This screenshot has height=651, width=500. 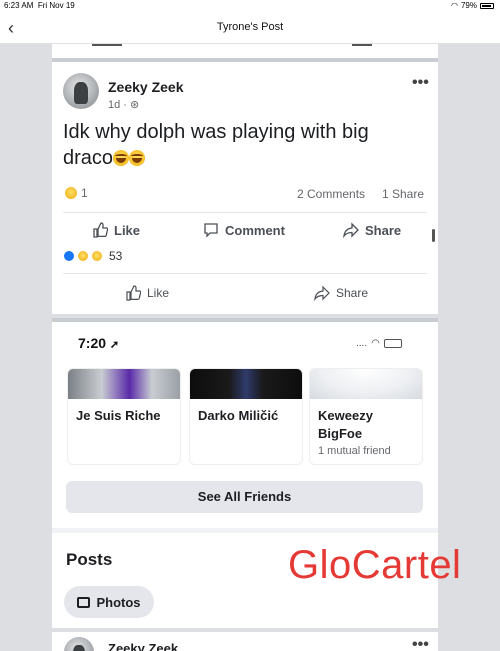 I want to click on scroll-indicator, so click(x=433, y=235).